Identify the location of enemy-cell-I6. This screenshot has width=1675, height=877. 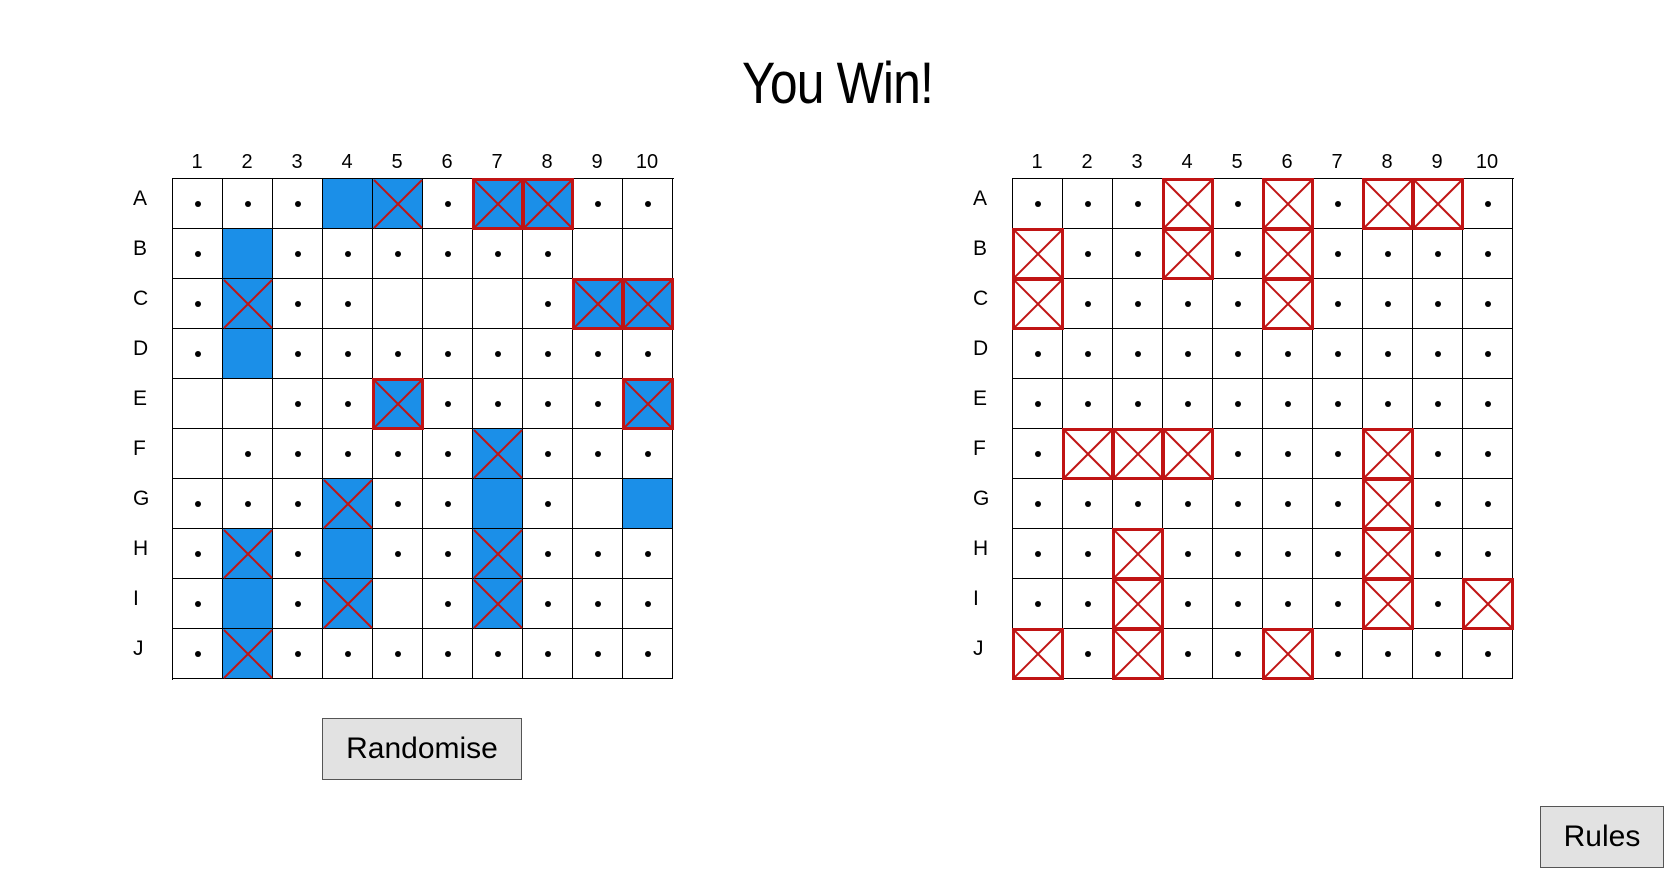
(1288, 604).